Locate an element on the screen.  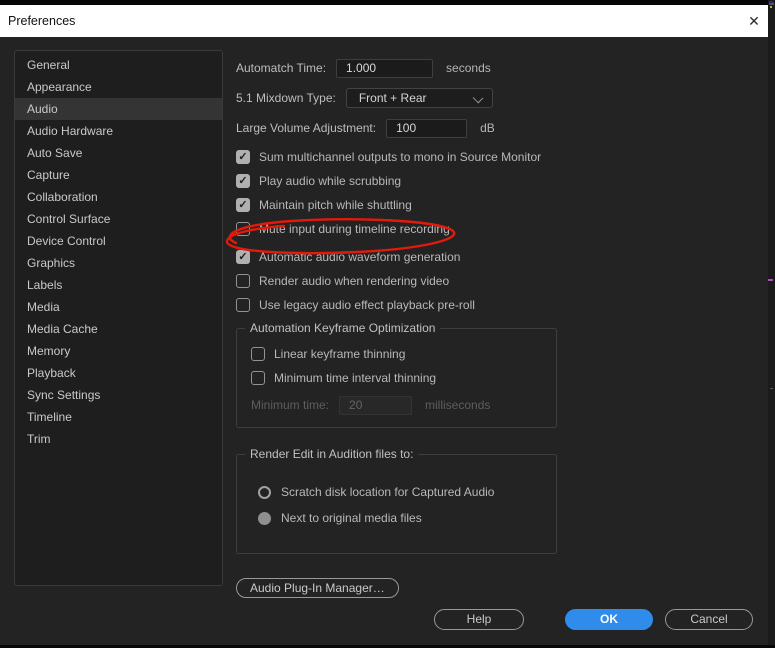
dialog-title: Preferences is located at coordinates (42, 21).